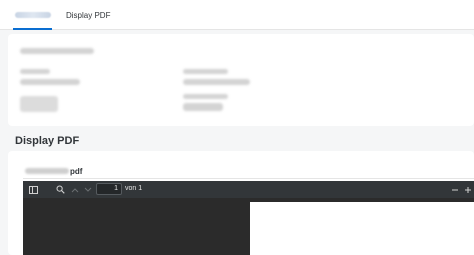 This screenshot has width=474, height=255. Describe the element at coordinates (237, 15) in the screenshot. I see `tab-bar: Display PDF` at that location.